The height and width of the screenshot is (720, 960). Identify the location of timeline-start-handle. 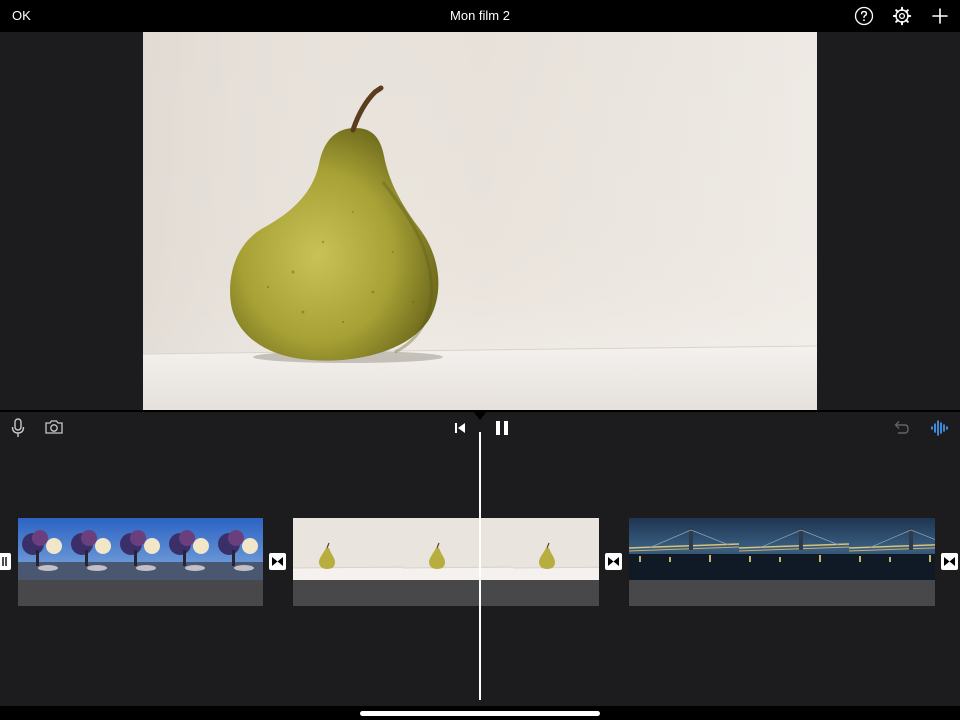
(5, 561).